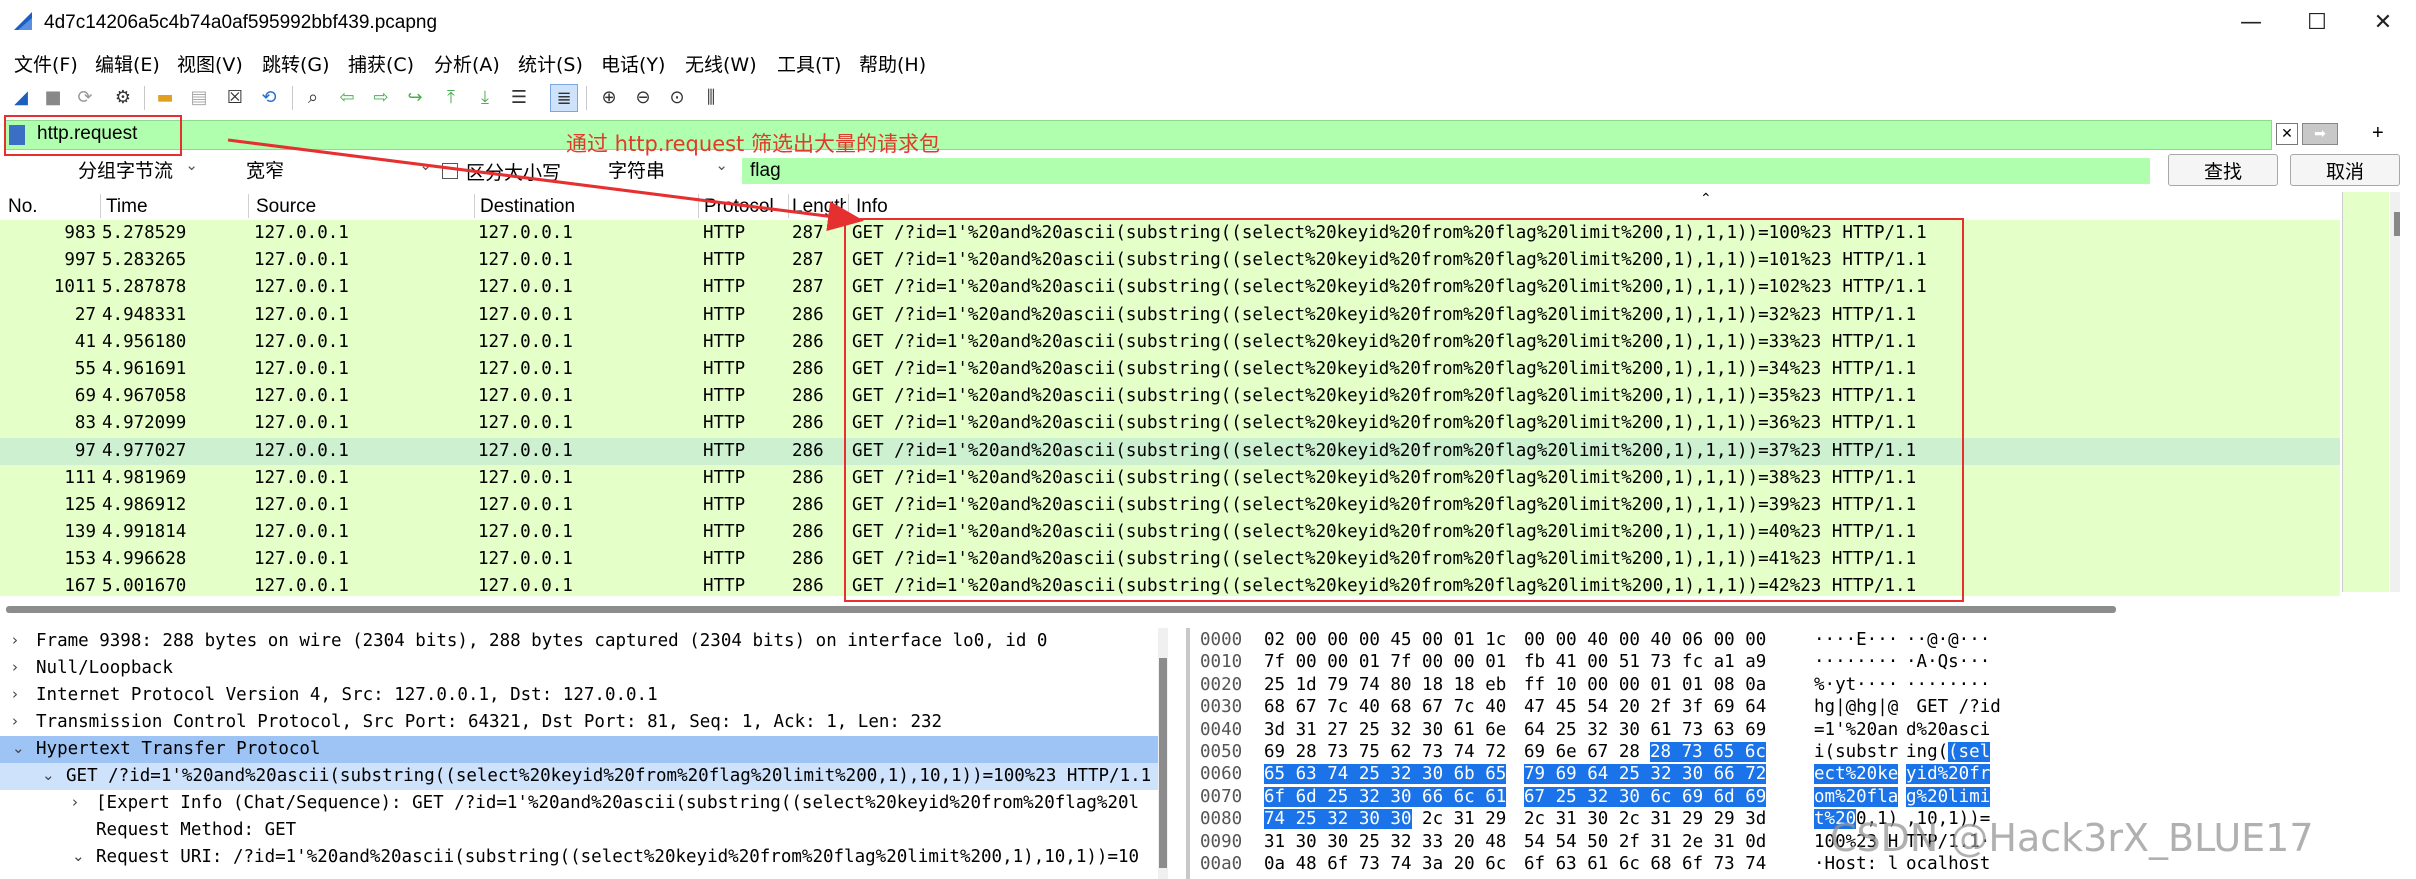 The height and width of the screenshot is (879, 2416). I want to click on bytes-offset: 0060, so click(1221, 774).